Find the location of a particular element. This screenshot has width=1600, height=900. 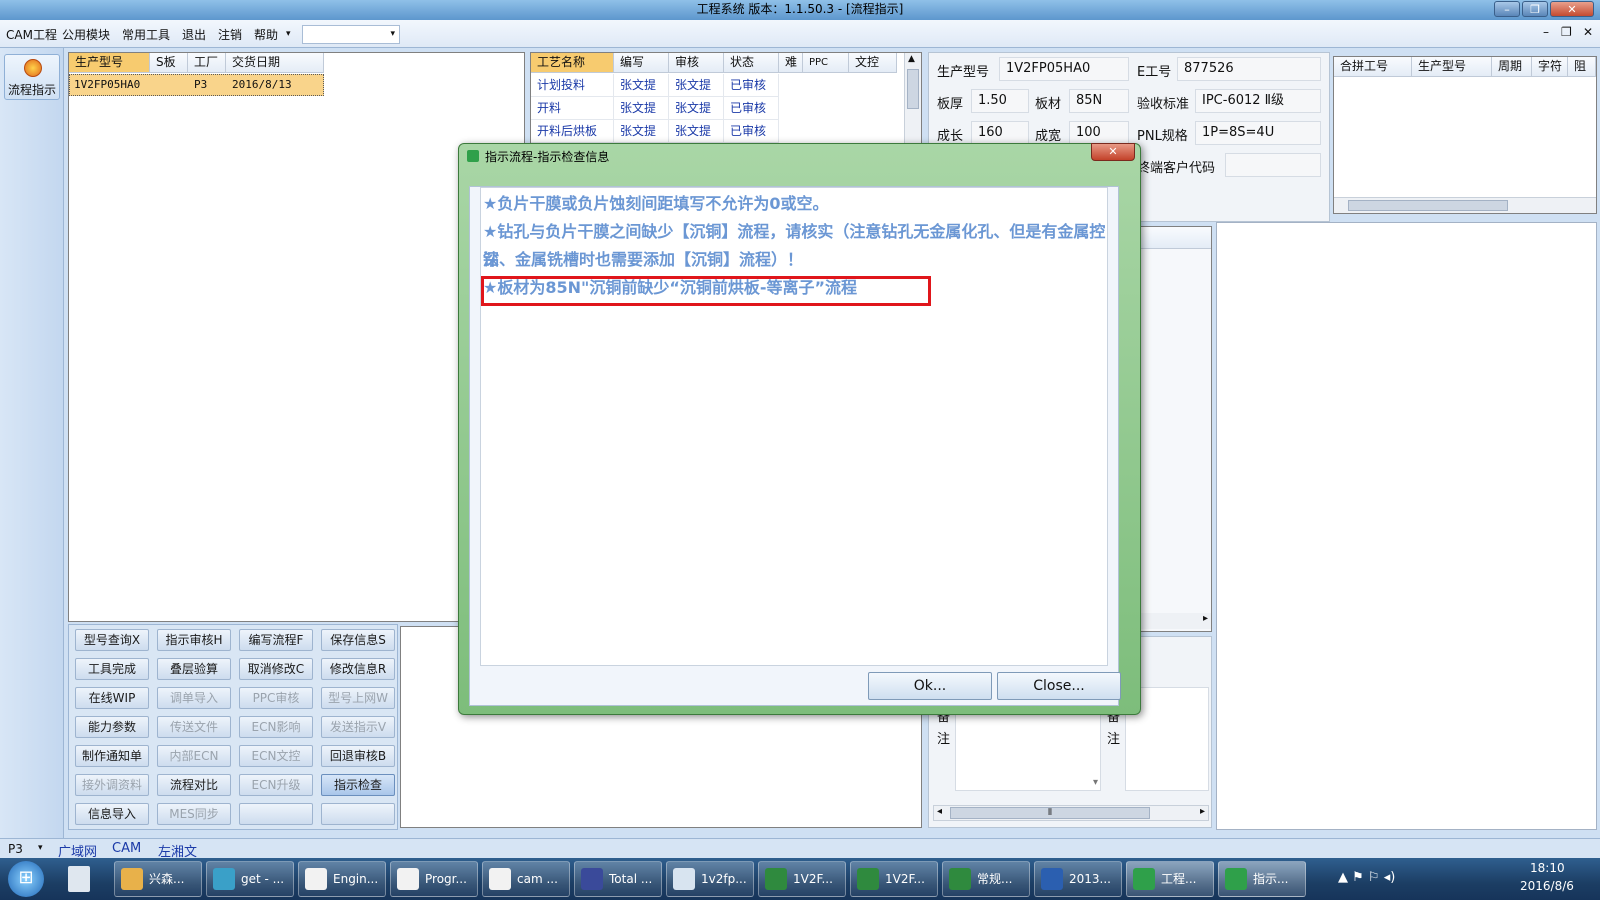

dialog-close-button: ✕ is located at coordinates (1113, 152).